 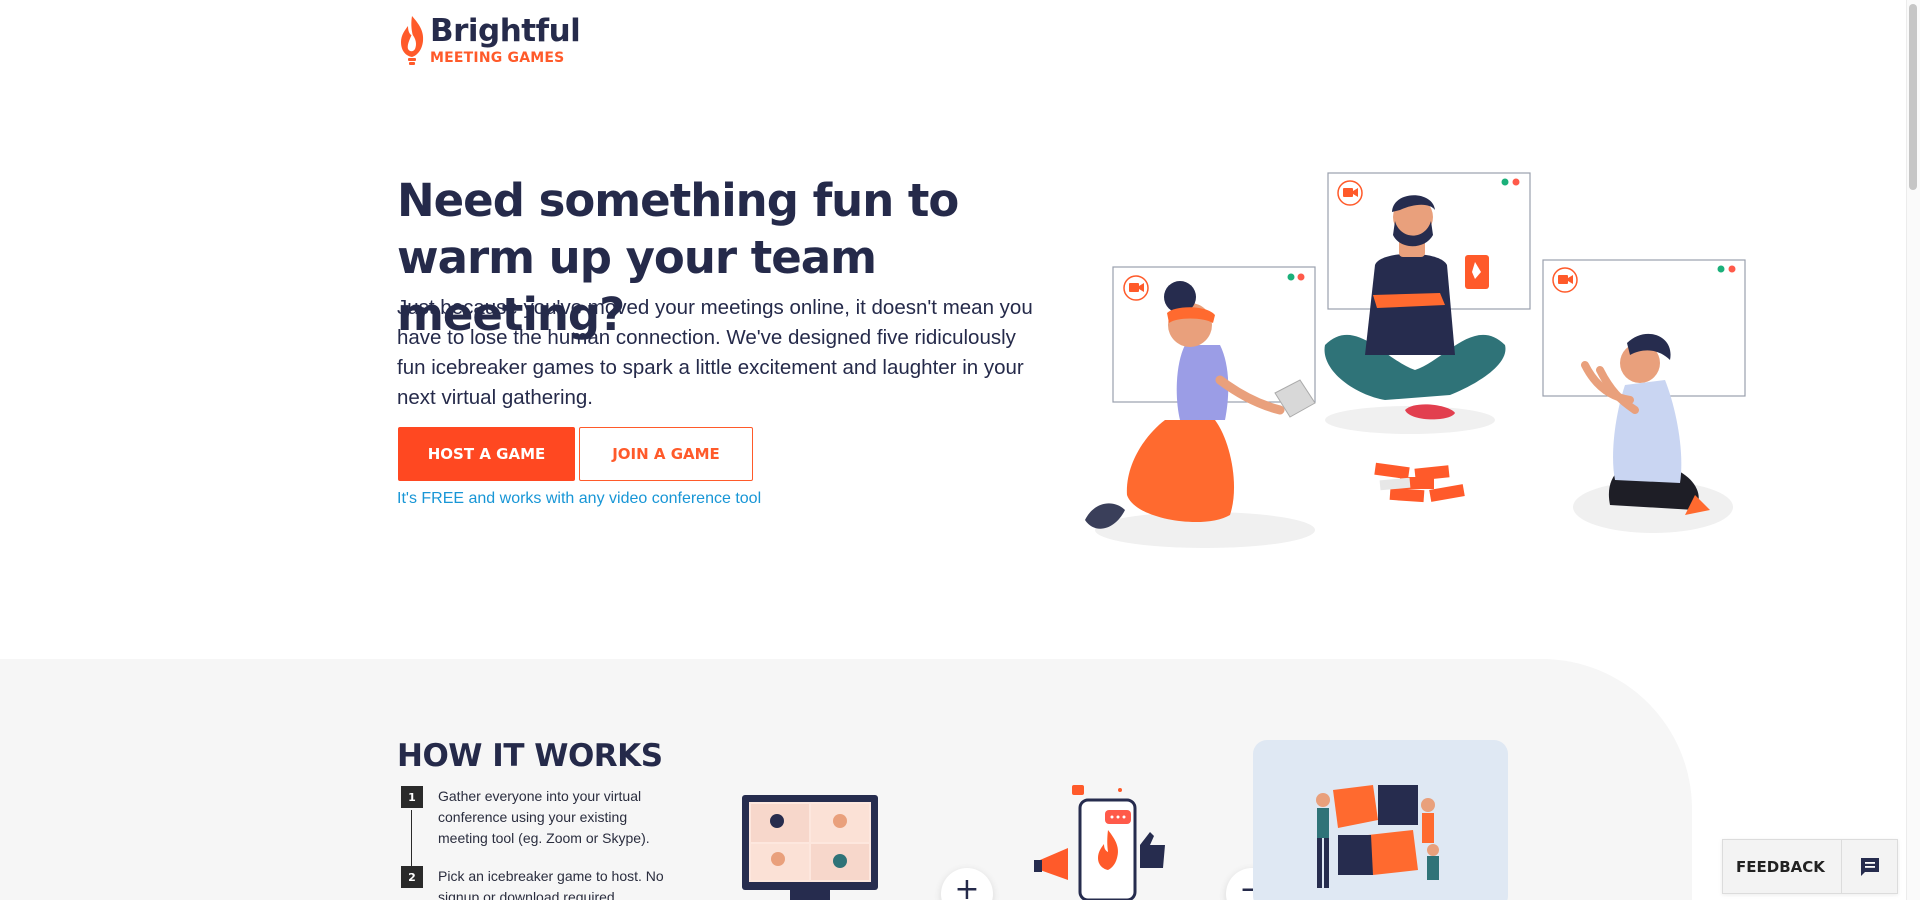 I want to click on feedback-widget: FEEDBACK, so click(x=1810, y=866).